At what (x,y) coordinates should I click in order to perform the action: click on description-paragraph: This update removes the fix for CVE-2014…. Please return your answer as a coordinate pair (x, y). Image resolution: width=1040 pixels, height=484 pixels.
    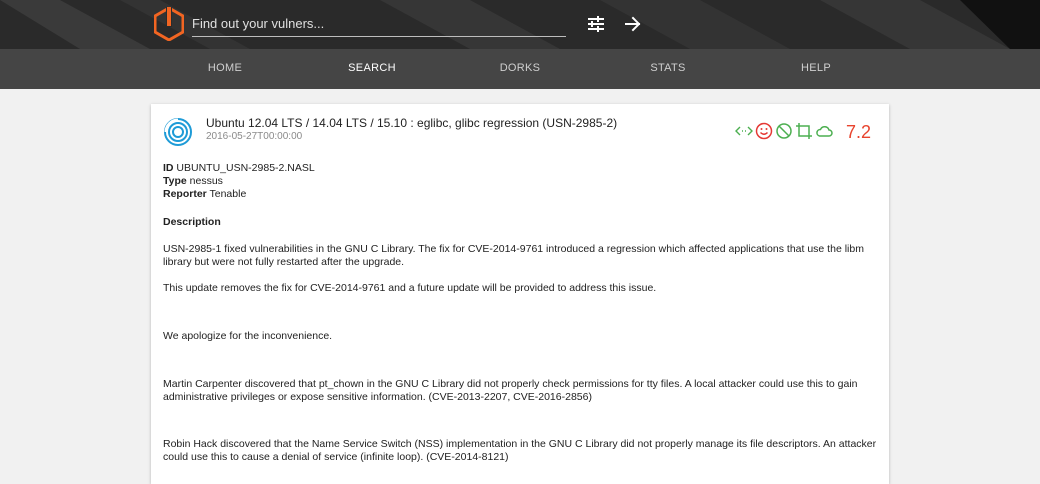
    Looking at the image, I should click on (410, 288).